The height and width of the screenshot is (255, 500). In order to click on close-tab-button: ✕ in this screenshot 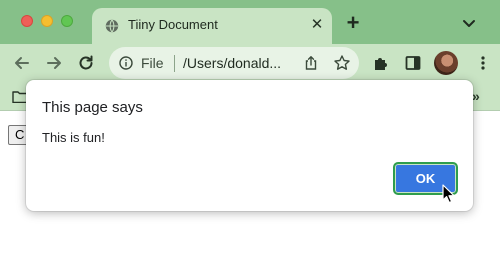, I will do `click(317, 25)`.